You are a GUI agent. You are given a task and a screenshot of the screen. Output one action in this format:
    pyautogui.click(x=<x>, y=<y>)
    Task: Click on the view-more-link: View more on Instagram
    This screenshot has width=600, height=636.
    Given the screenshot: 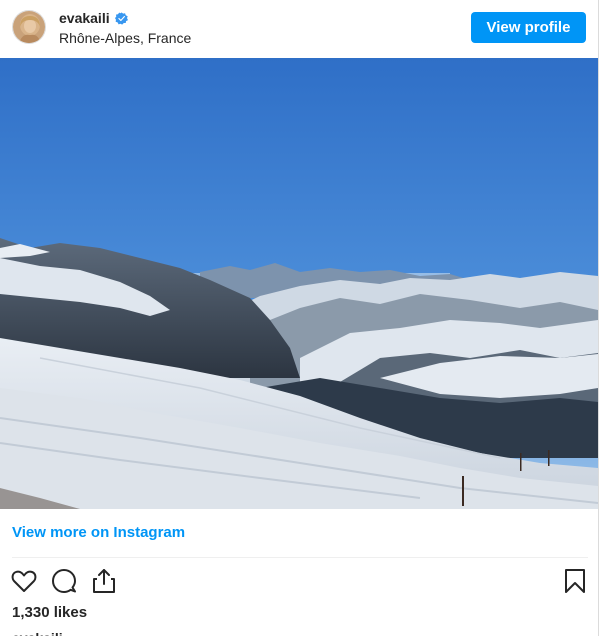 What is the action you would take?
    pyautogui.click(x=98, y=533)
    